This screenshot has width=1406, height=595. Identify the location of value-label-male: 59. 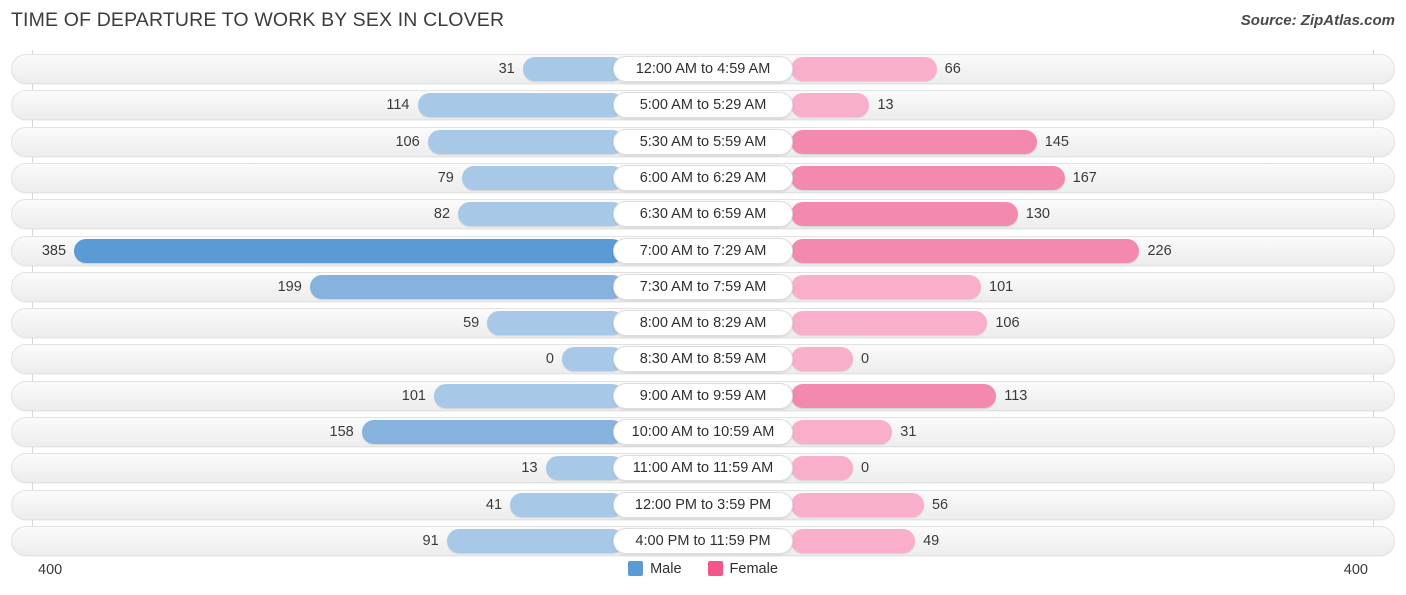
(471, 323).